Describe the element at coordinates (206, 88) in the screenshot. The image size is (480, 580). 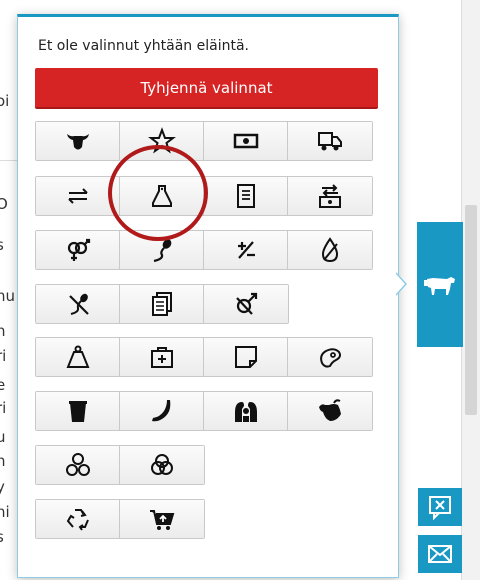
I see `clear-selections-button: Tyhjennä valinnat` at that location.